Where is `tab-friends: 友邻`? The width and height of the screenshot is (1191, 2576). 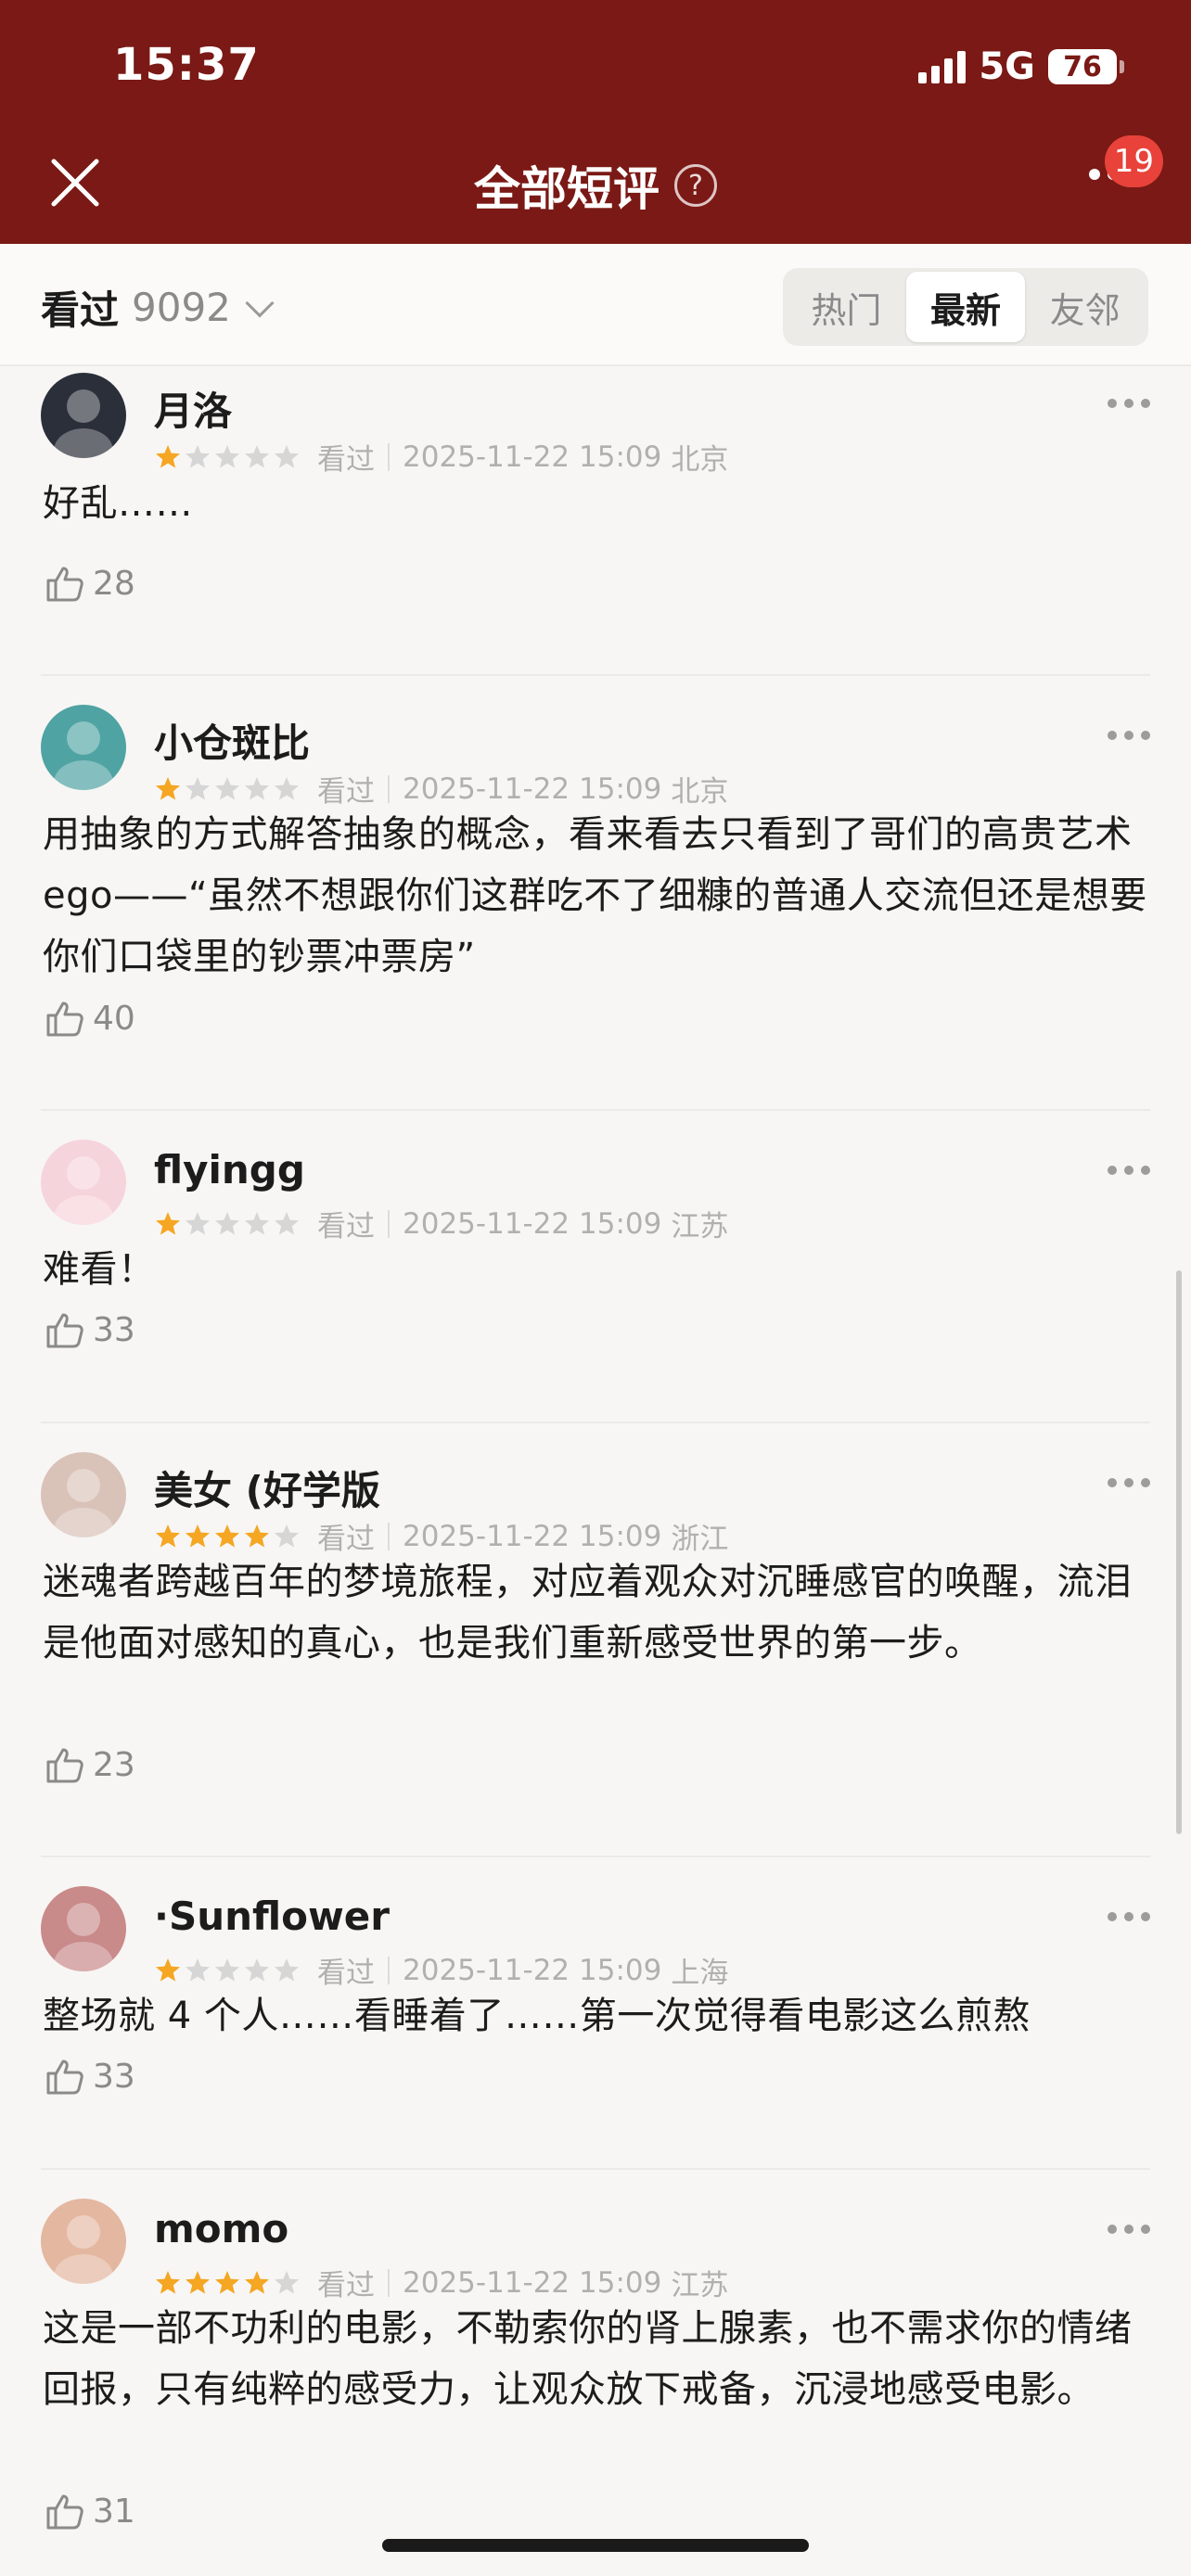
tab-friends: 友邻 is located at coordinates (1085, 307).